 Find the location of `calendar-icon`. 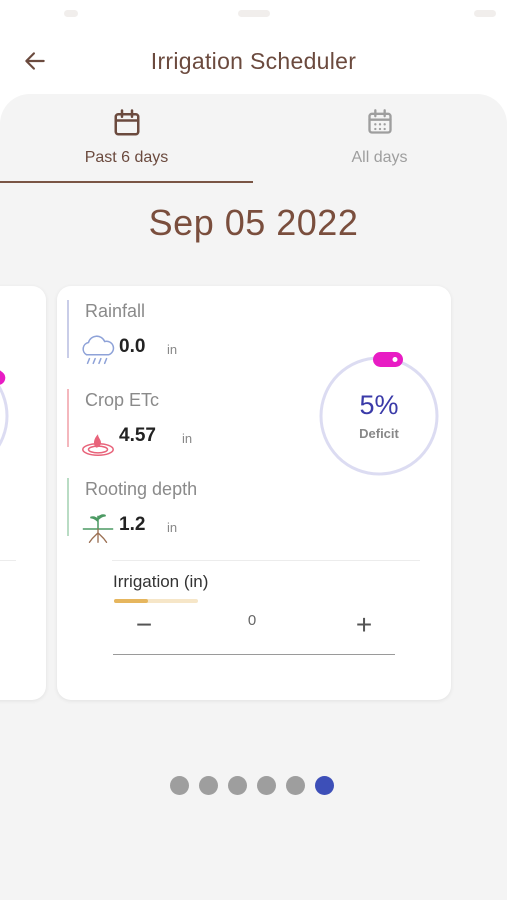

calendar-icon is located at coordinates (126, 122).